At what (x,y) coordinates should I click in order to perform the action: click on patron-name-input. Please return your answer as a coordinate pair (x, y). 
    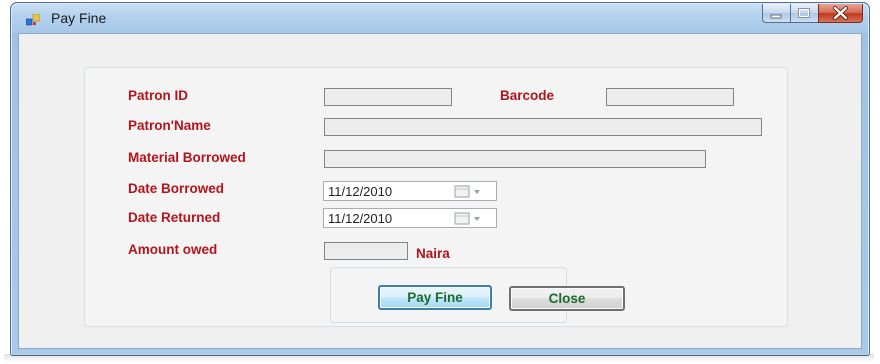
    Looking at the image, I should click on (543, 127).